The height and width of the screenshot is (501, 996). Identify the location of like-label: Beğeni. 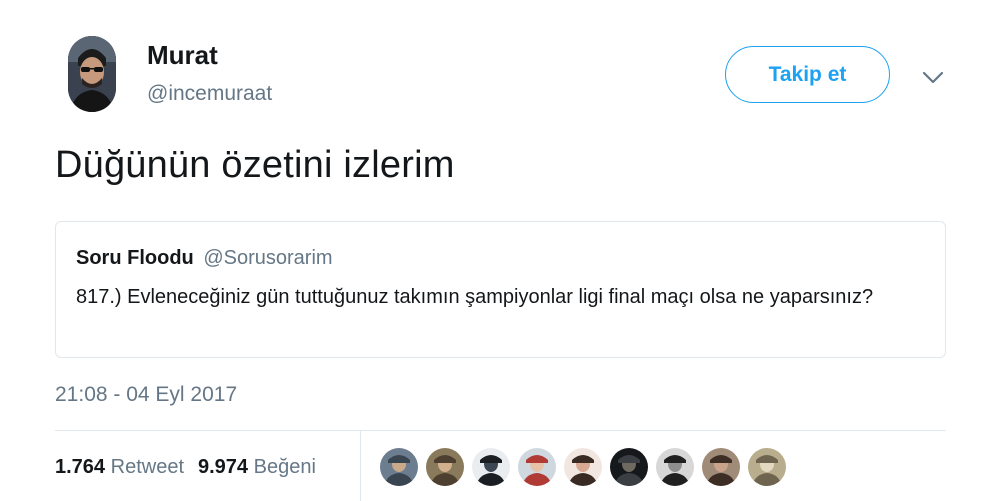
(284, 467).